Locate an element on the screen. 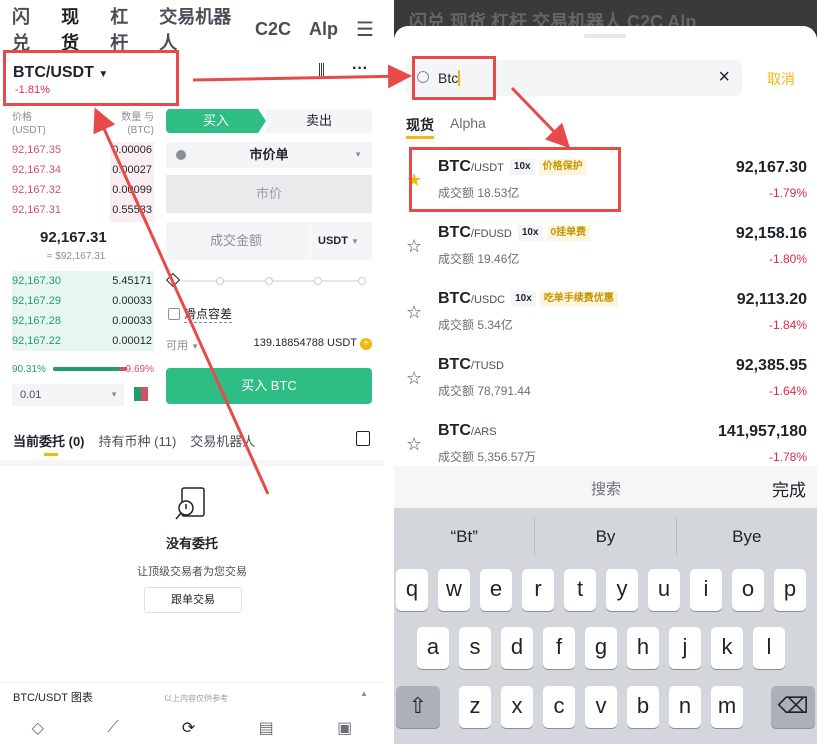 This screenshot has height=744, width=817. key: s is located at coordinates (475, 648).